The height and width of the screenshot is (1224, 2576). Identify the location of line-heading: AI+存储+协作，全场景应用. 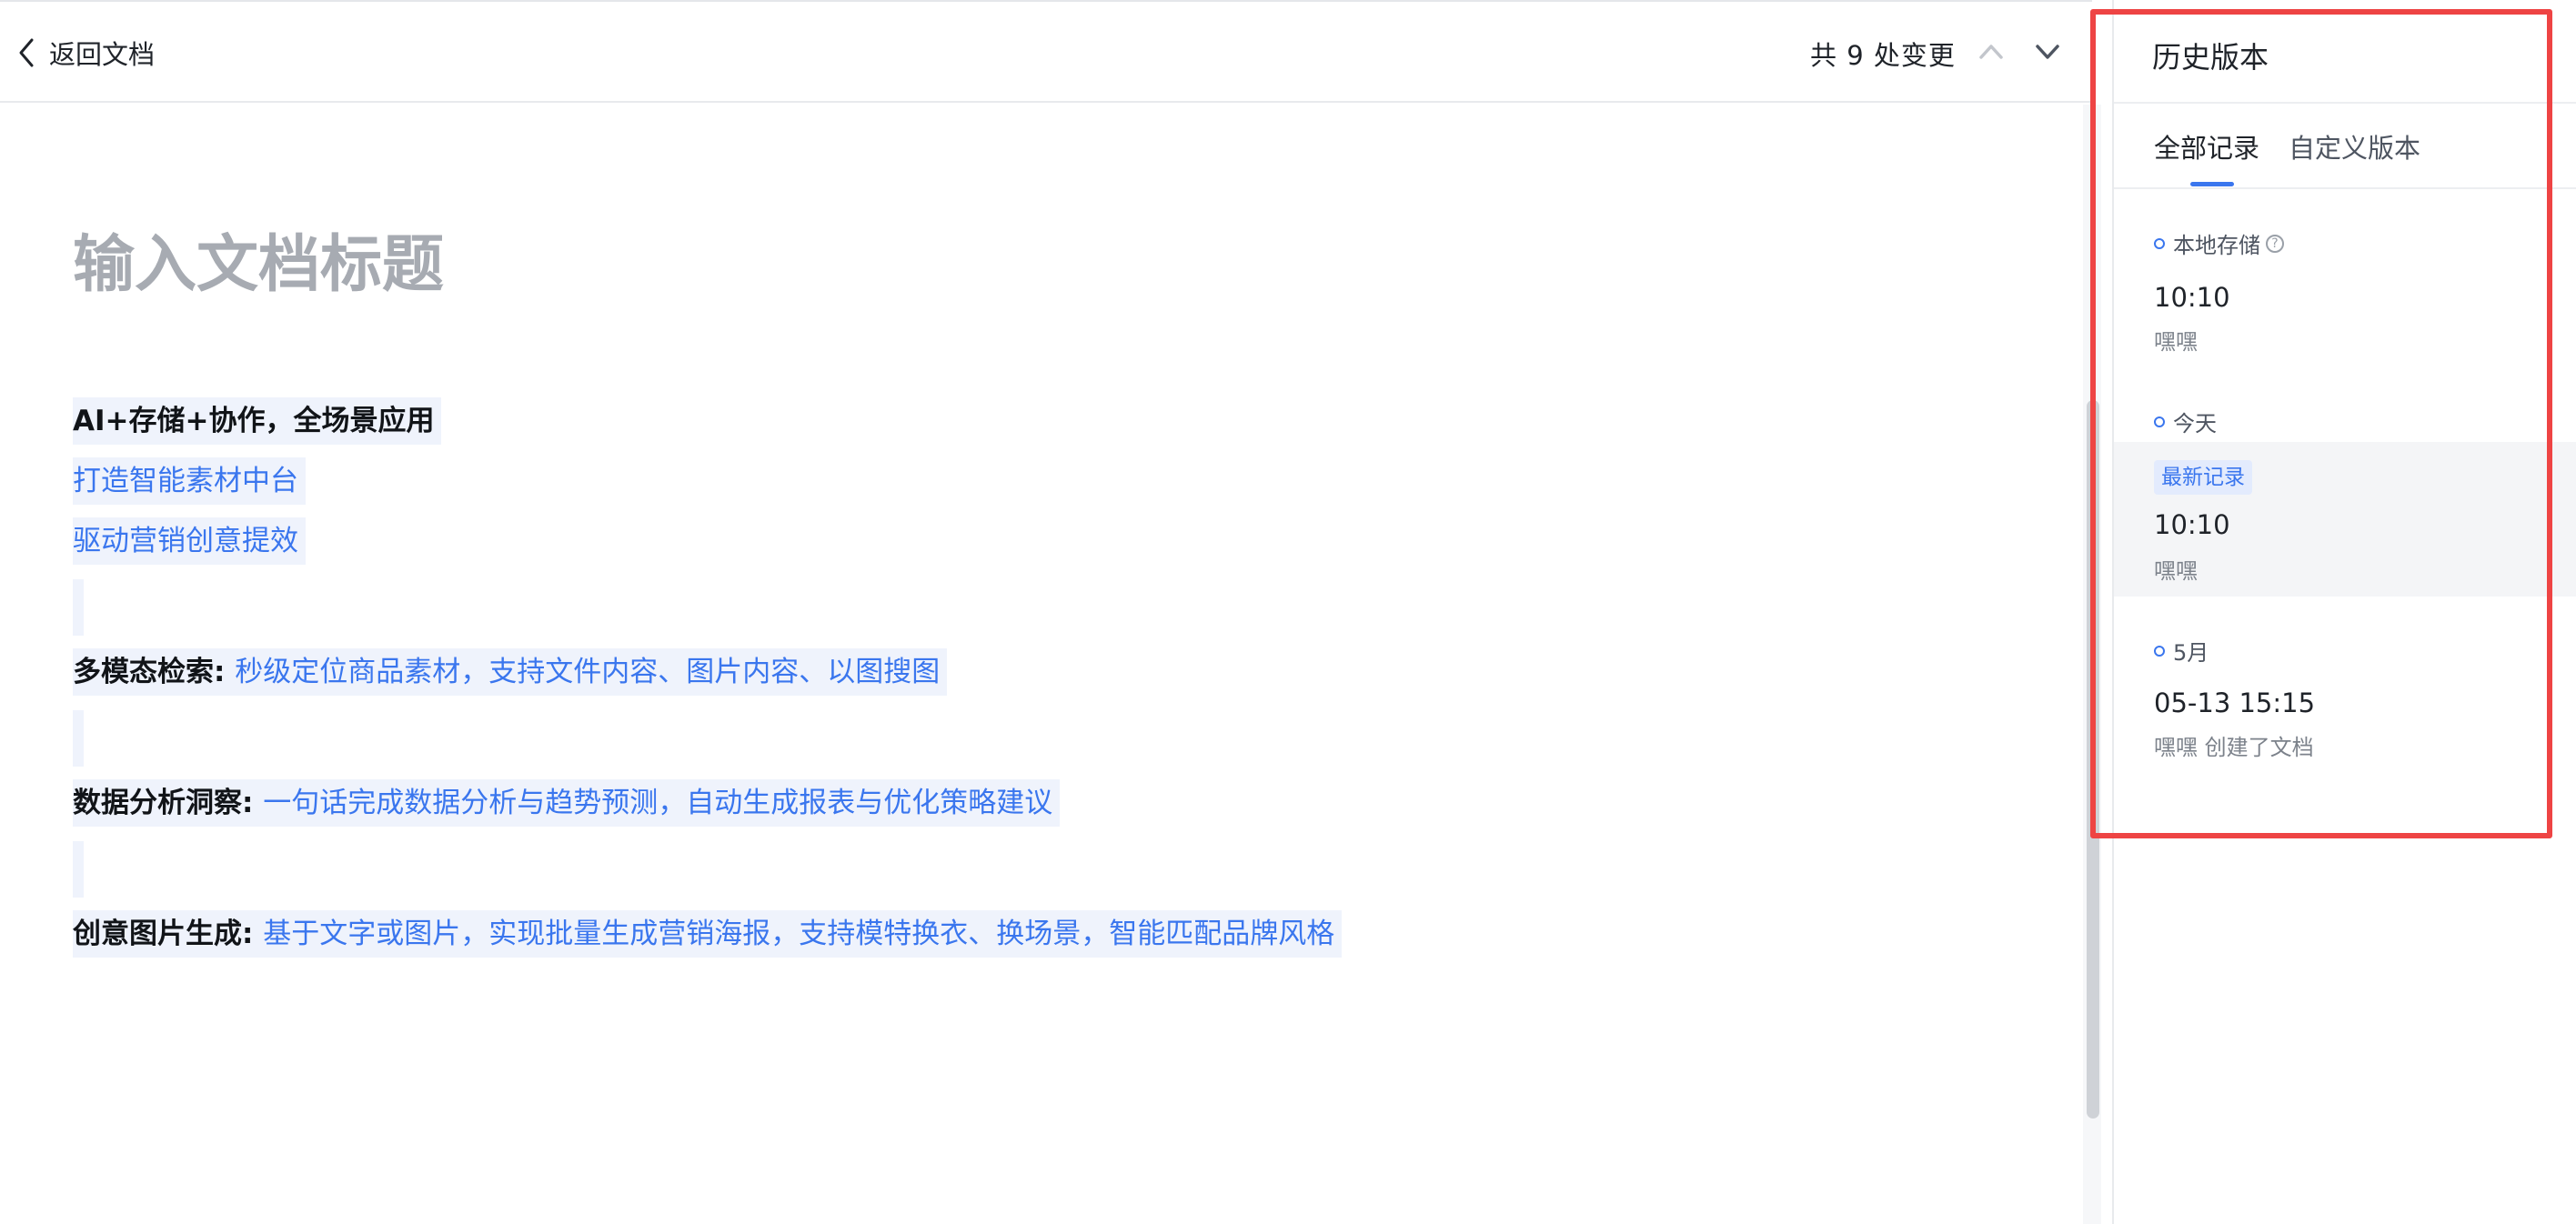
(254, 421).